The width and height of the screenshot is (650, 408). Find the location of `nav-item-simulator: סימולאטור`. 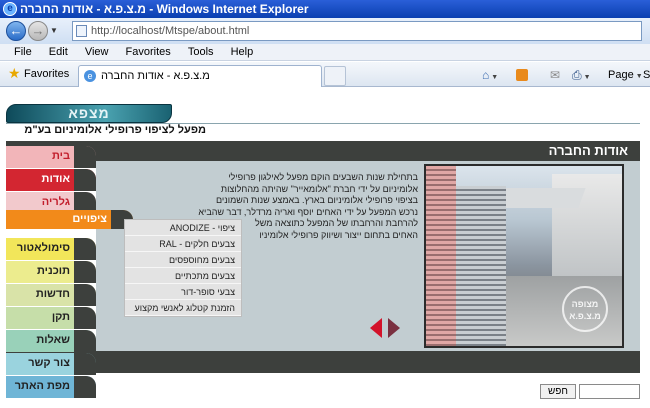

nav-item-simulator: סימולאטור is located at coordinates (51, 249).